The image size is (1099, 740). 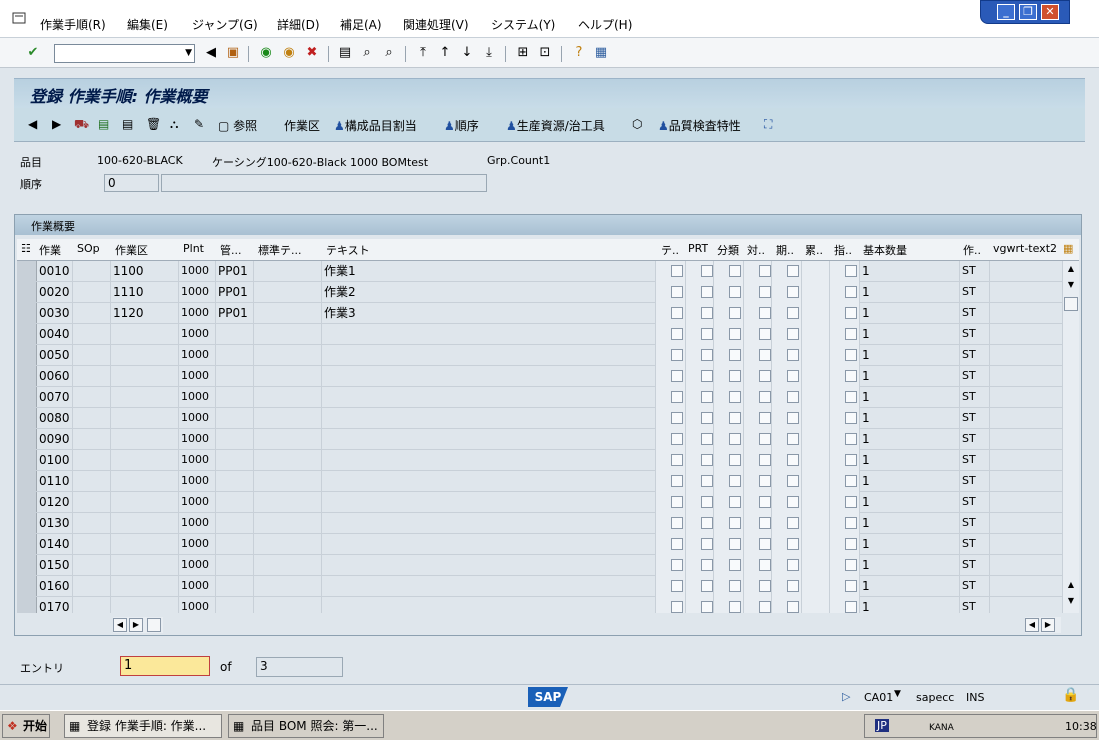 What do you see at coordinates (55, 544) in the screenshot?
I see `operation-cell: 0140` at bounding box center [55, 544].